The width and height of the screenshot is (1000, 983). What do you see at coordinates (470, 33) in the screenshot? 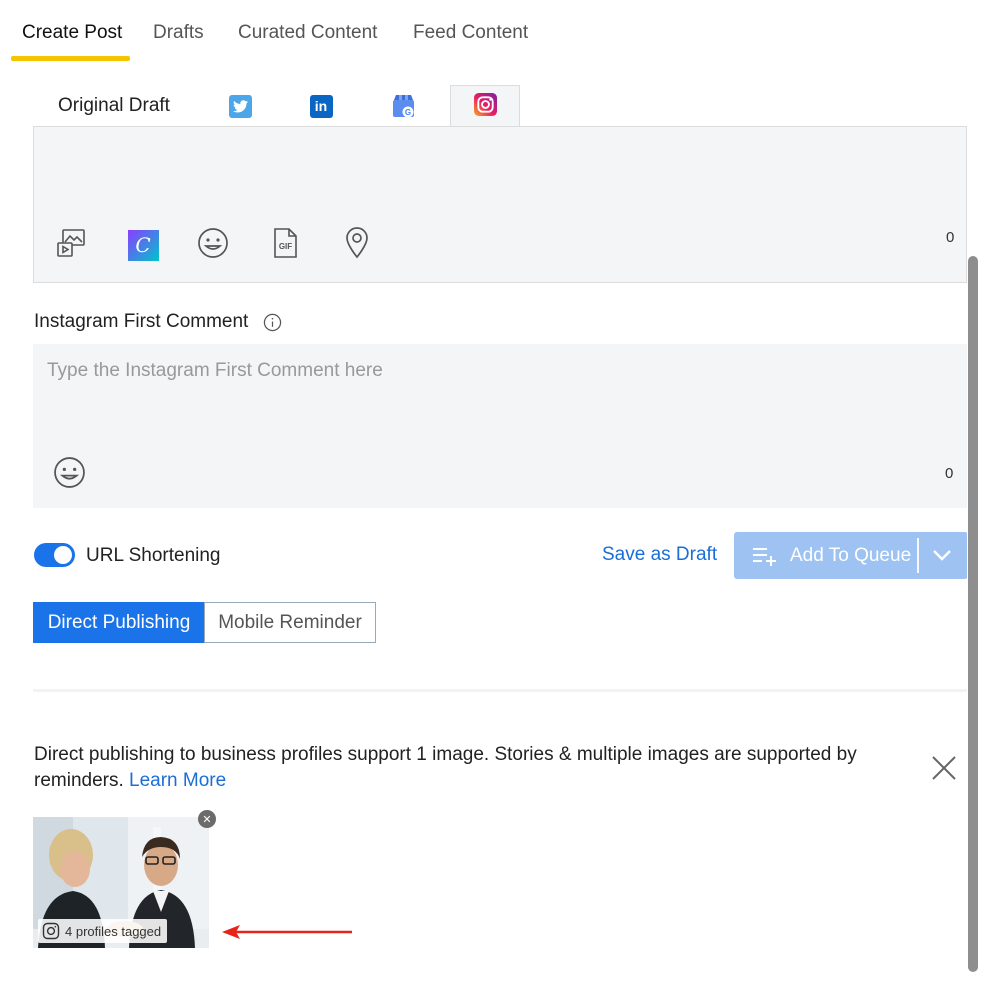
I see `tab-feed-content: Feed Content` at bounding box center [470, 33].